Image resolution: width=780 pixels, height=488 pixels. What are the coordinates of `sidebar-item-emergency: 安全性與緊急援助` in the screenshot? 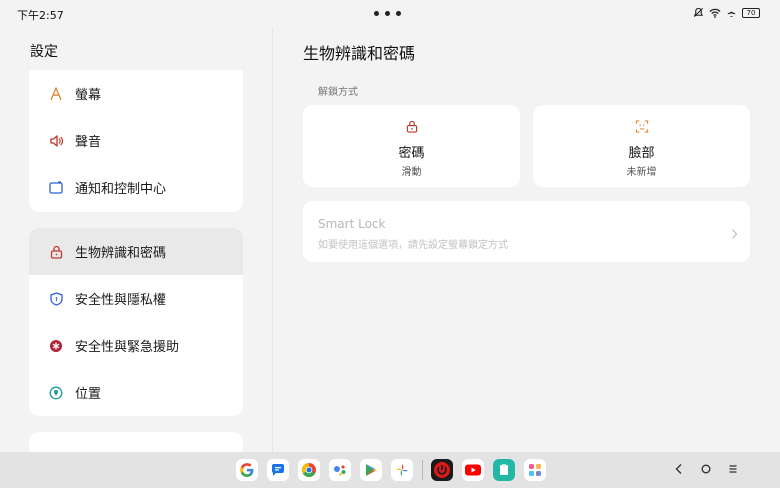 It's located at (136, 345).